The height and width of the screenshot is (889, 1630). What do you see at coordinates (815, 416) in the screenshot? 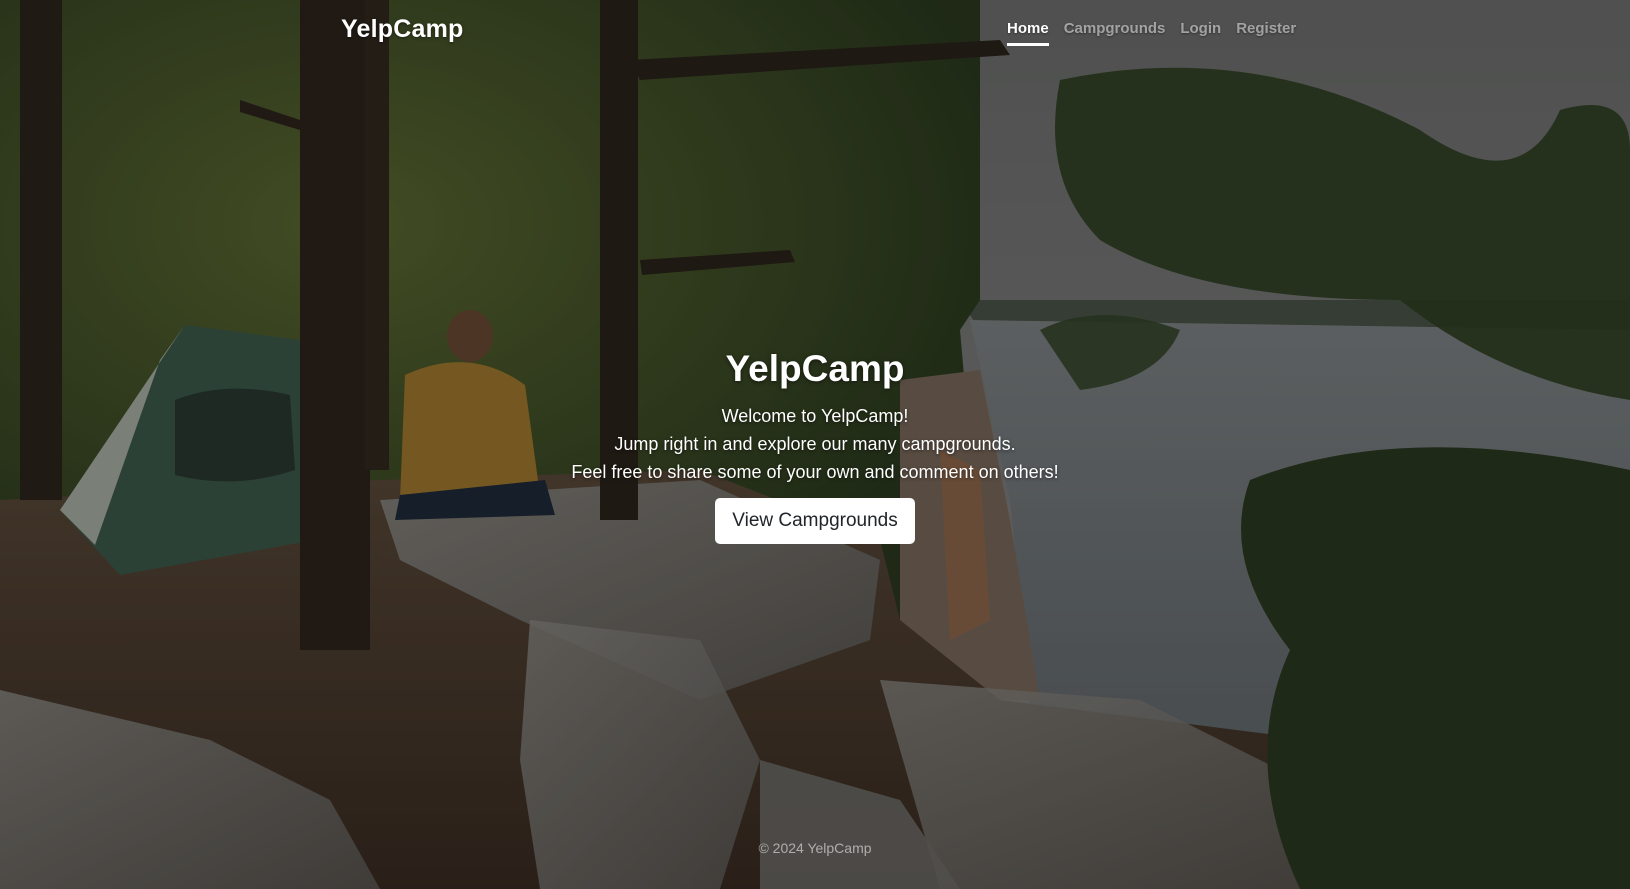
I see `hero-welcome-text: Welcome to YelpCamp!` at bounding box center [815, 416].